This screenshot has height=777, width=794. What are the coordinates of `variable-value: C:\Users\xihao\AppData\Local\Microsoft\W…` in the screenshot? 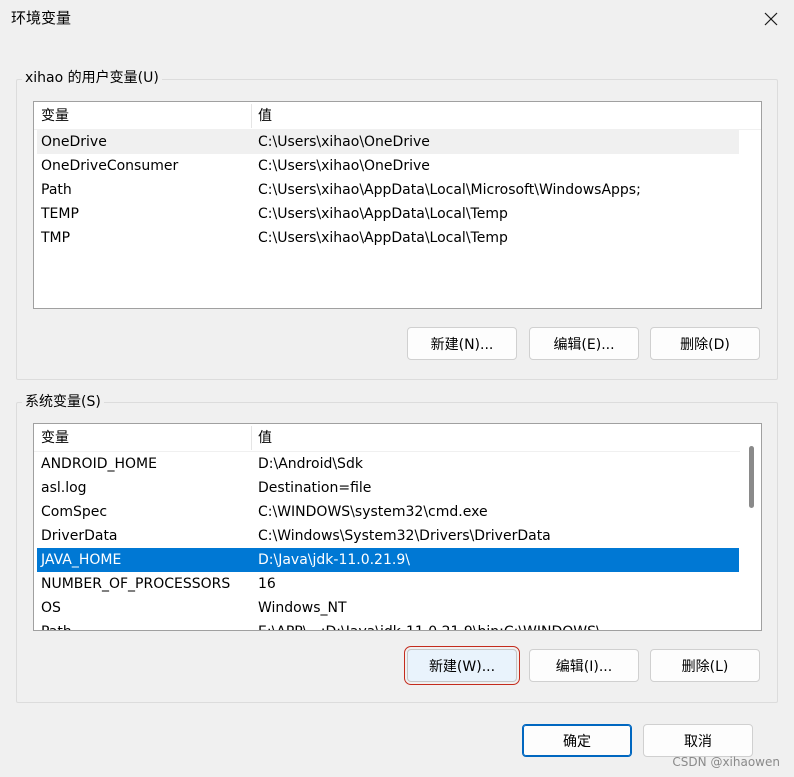 It's located at (449, 190).